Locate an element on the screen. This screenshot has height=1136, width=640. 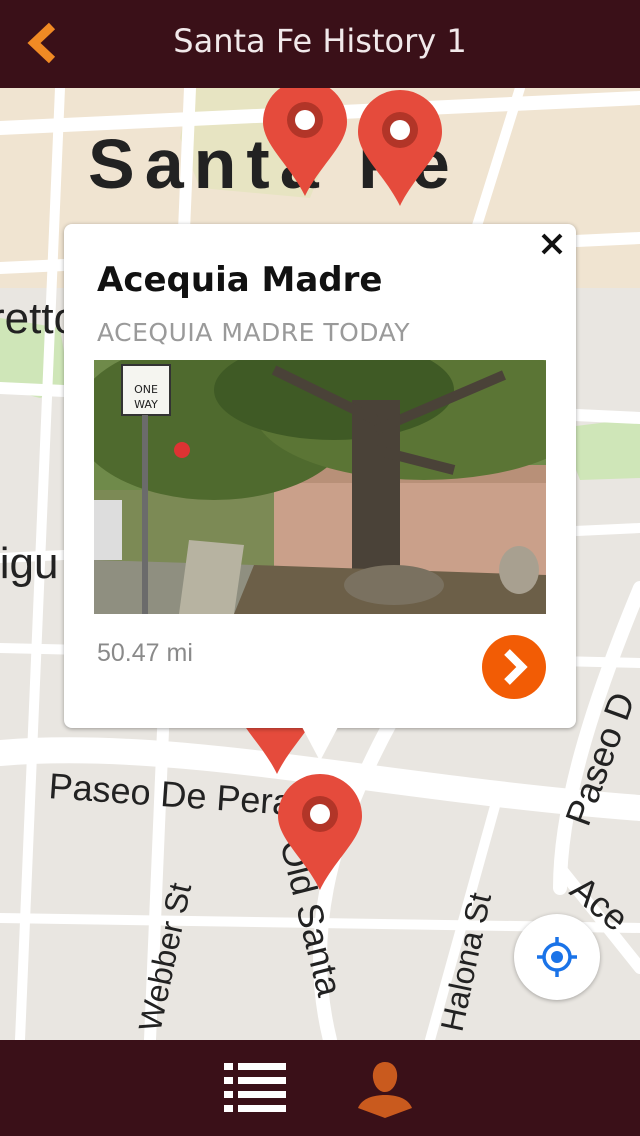
chevron-right-icon is located at coordinates (516, 667).